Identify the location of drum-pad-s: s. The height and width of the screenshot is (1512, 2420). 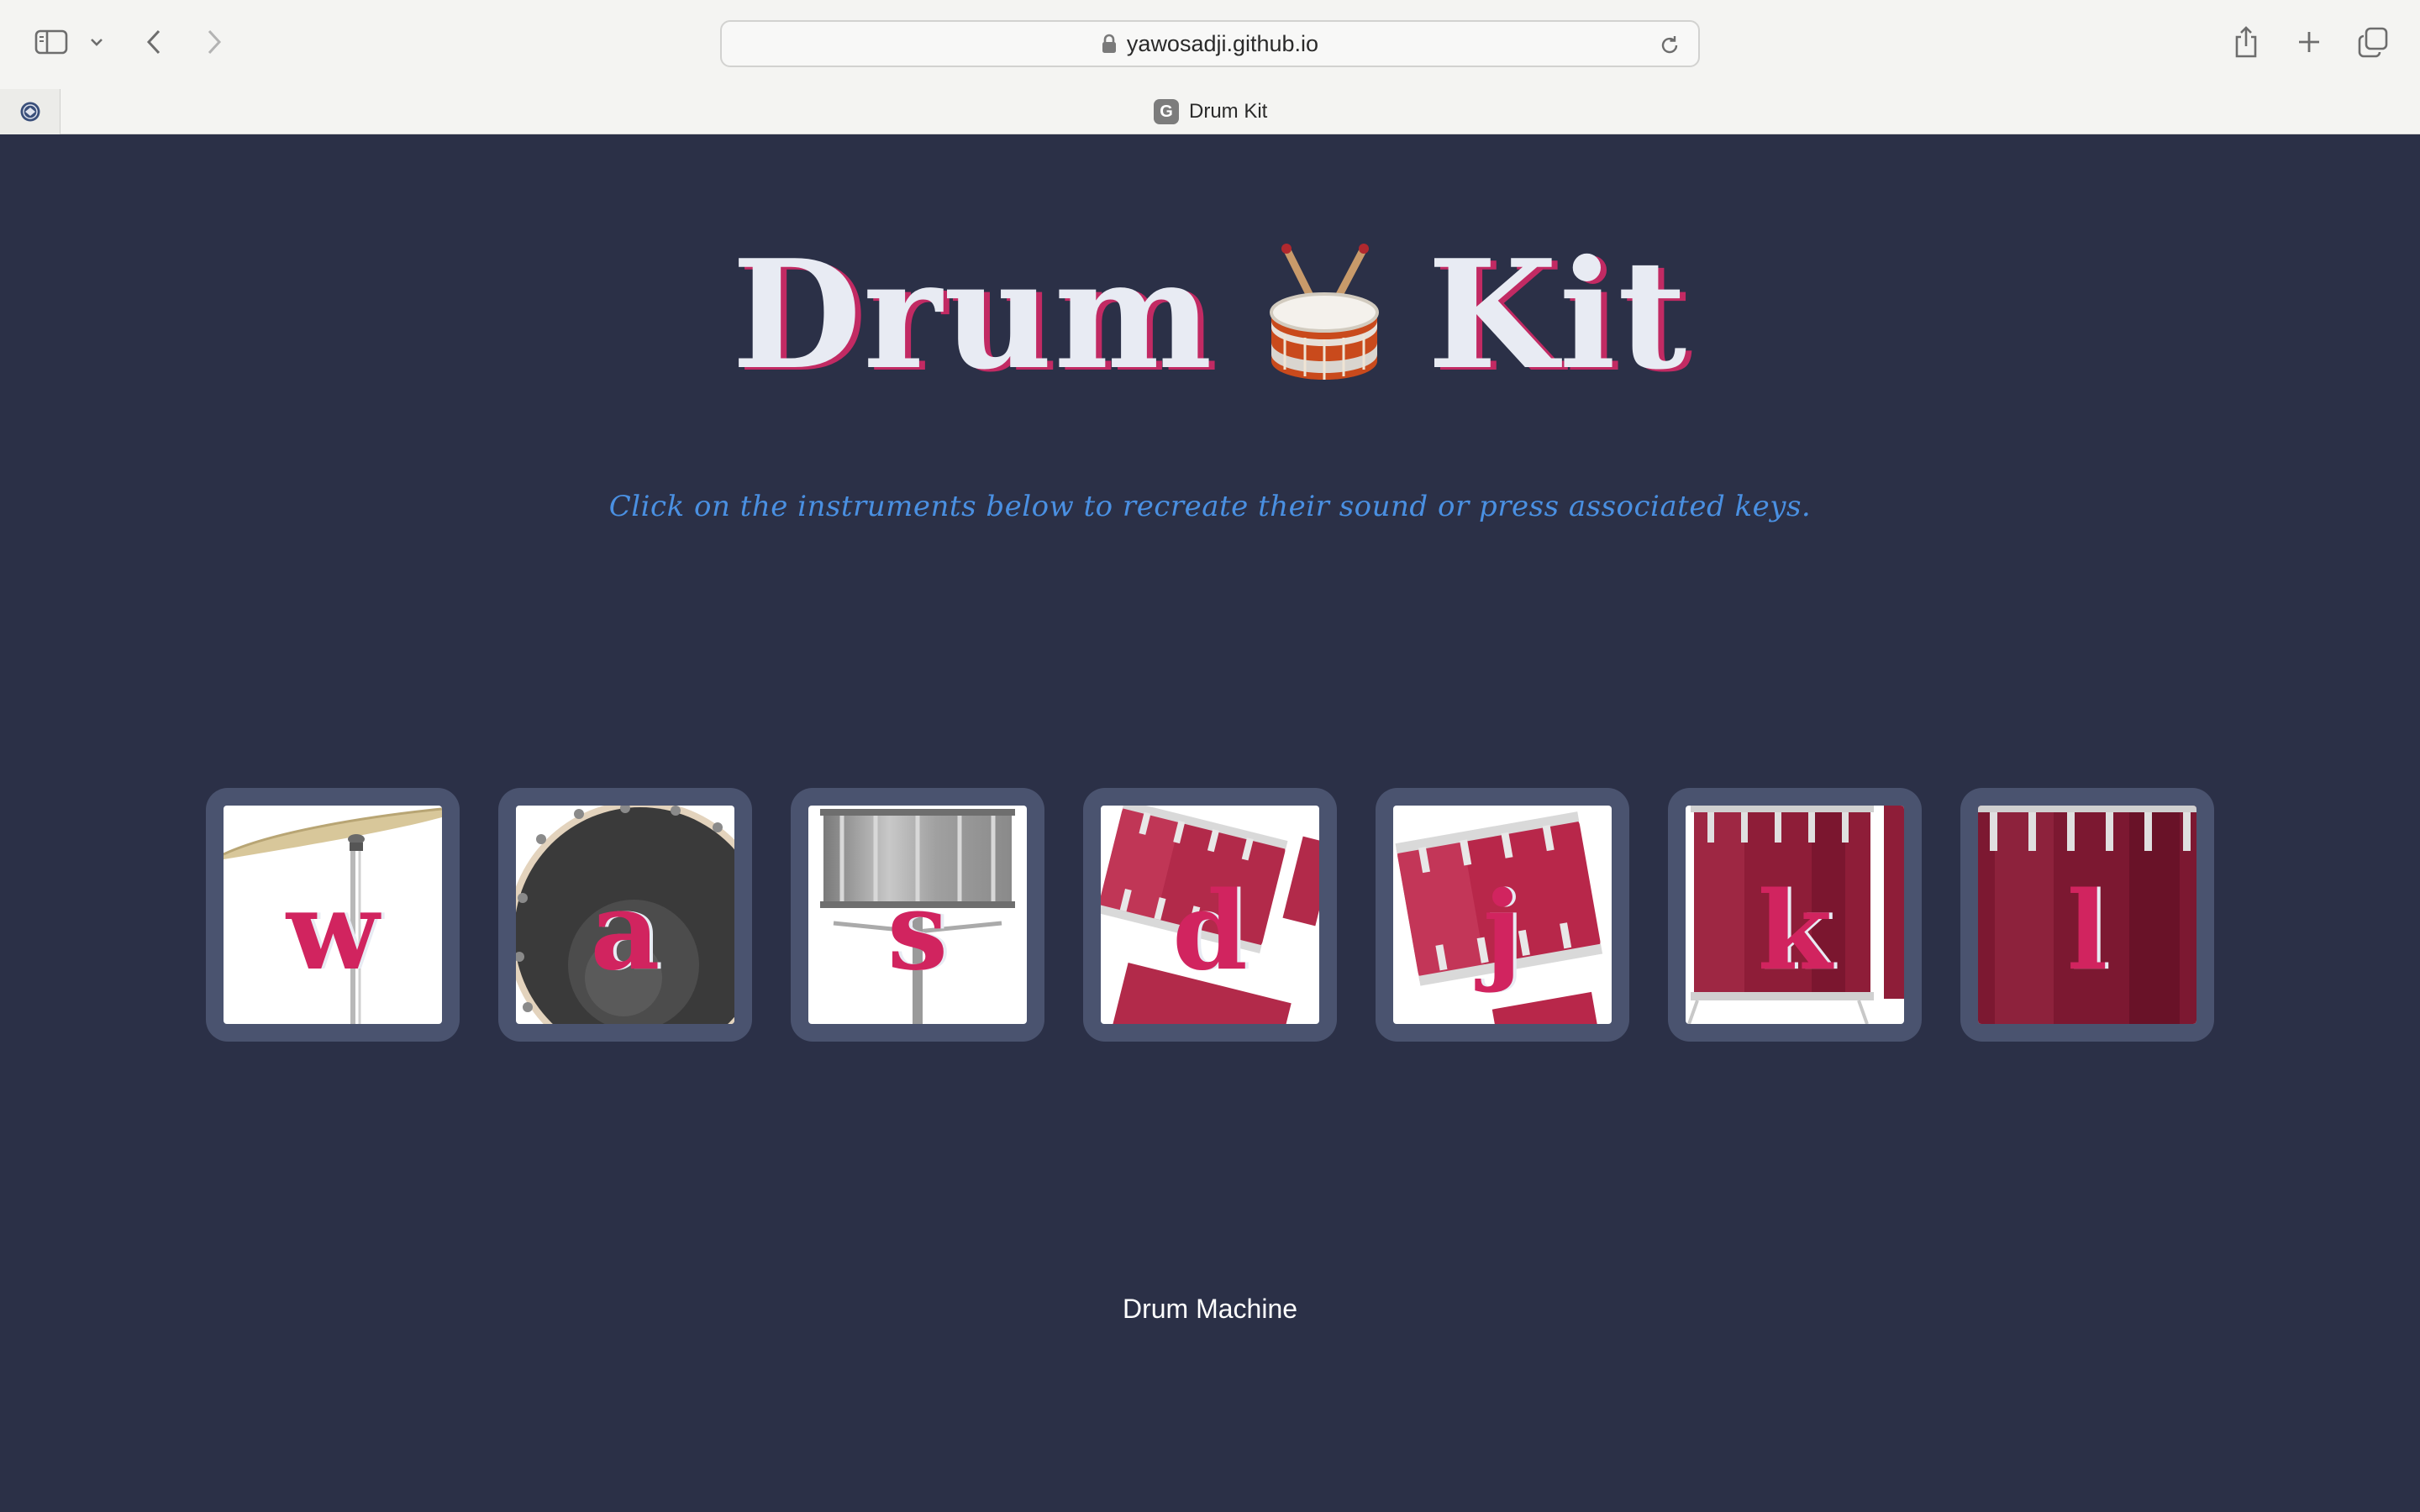
(917, 915).